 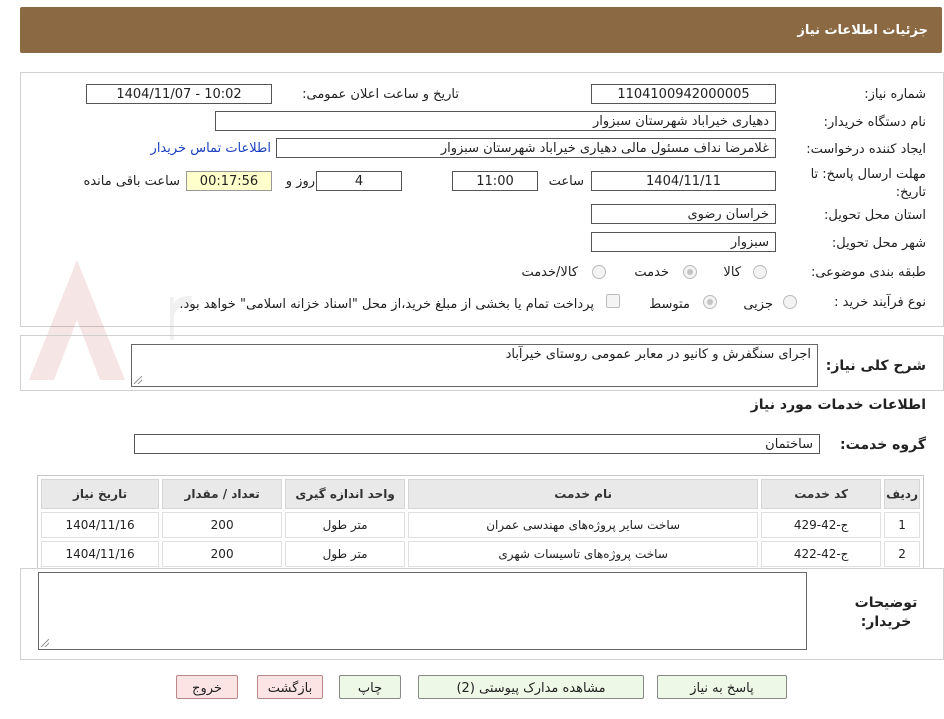 What do you see at coordinates (481, 30) in the screenshot?
I see `page-header: جزئیات اطلاعات نیاز` at bounding box center [481, 30].